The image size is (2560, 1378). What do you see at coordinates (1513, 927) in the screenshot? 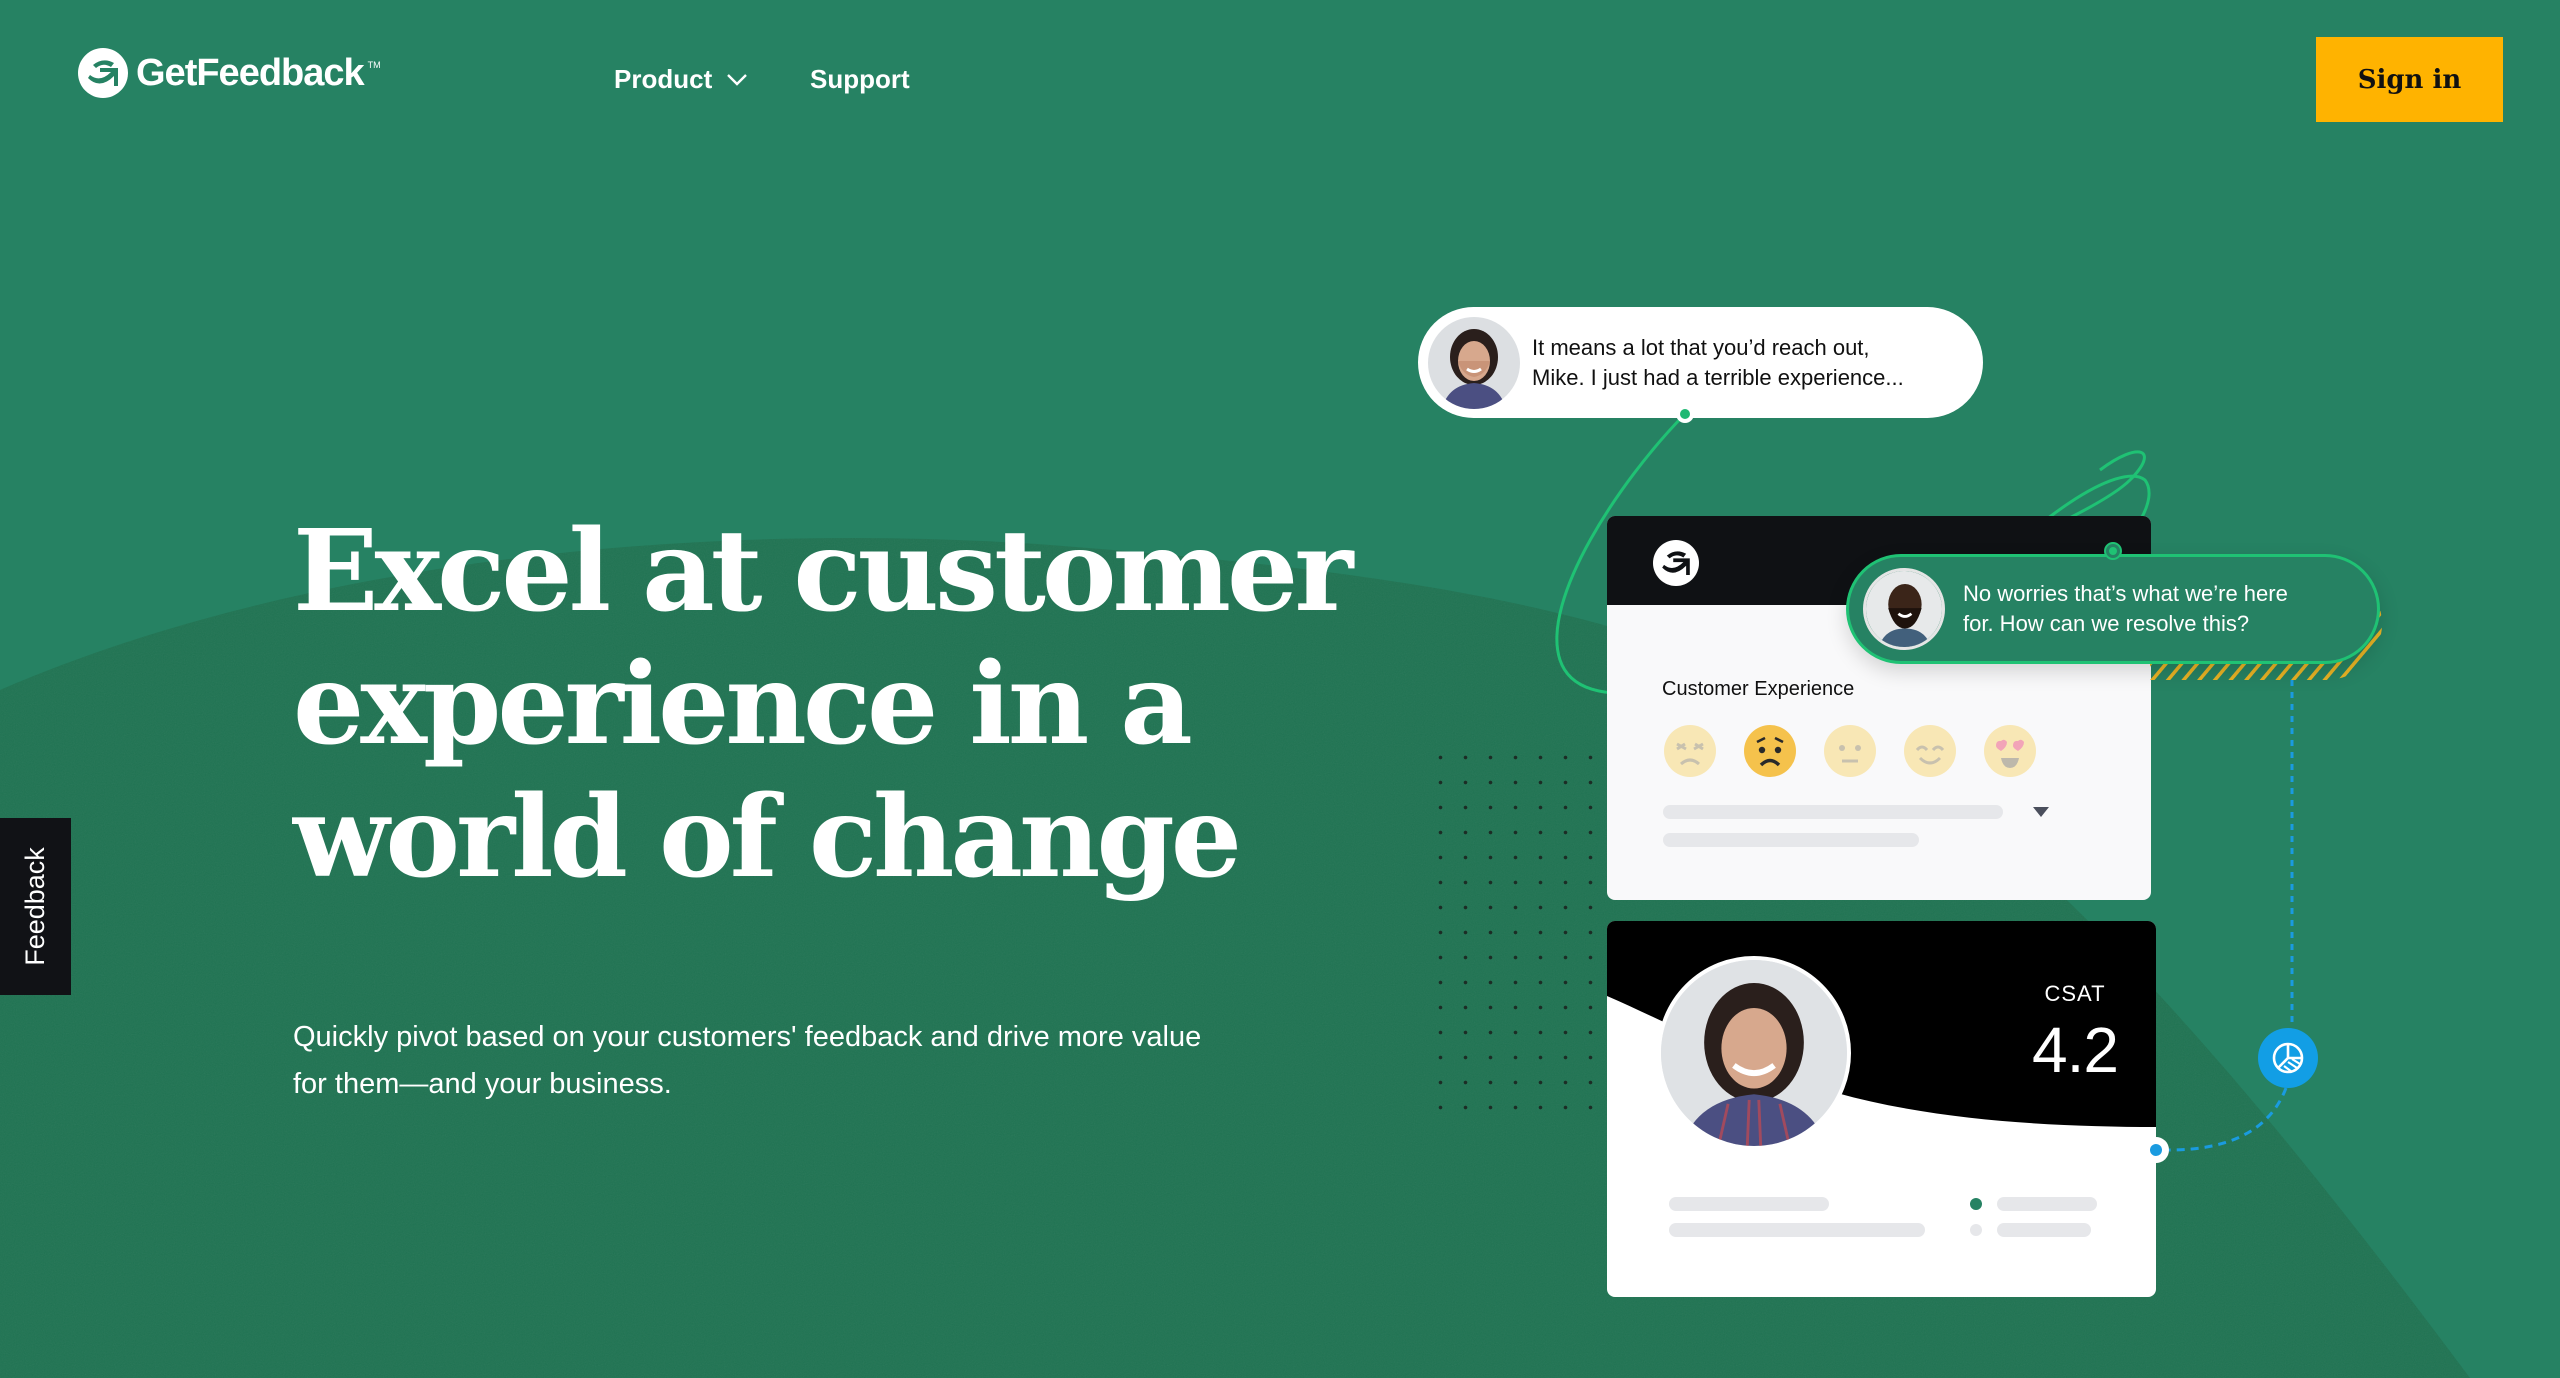
I see `dot-grid-decoration` at bounding box center [1513, 927].